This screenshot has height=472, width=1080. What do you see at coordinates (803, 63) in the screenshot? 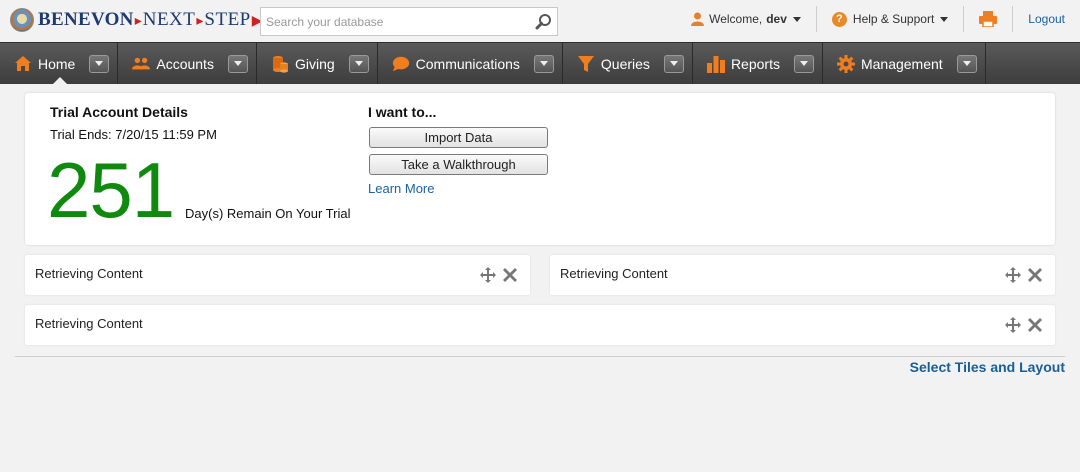
I see `nav-reports-dropdown` at bounding box center [803, 63].